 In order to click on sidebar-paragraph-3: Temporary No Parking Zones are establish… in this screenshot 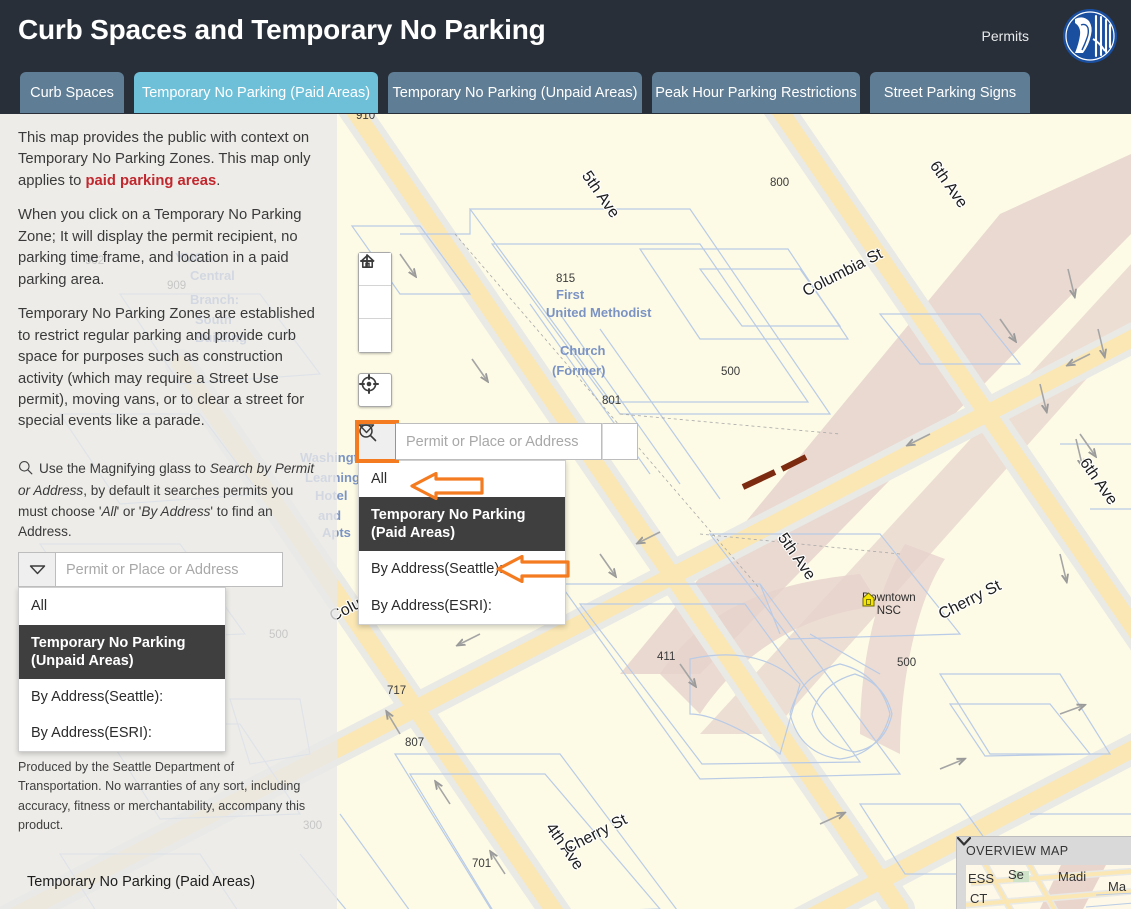, I will do `click(166, 368)`.